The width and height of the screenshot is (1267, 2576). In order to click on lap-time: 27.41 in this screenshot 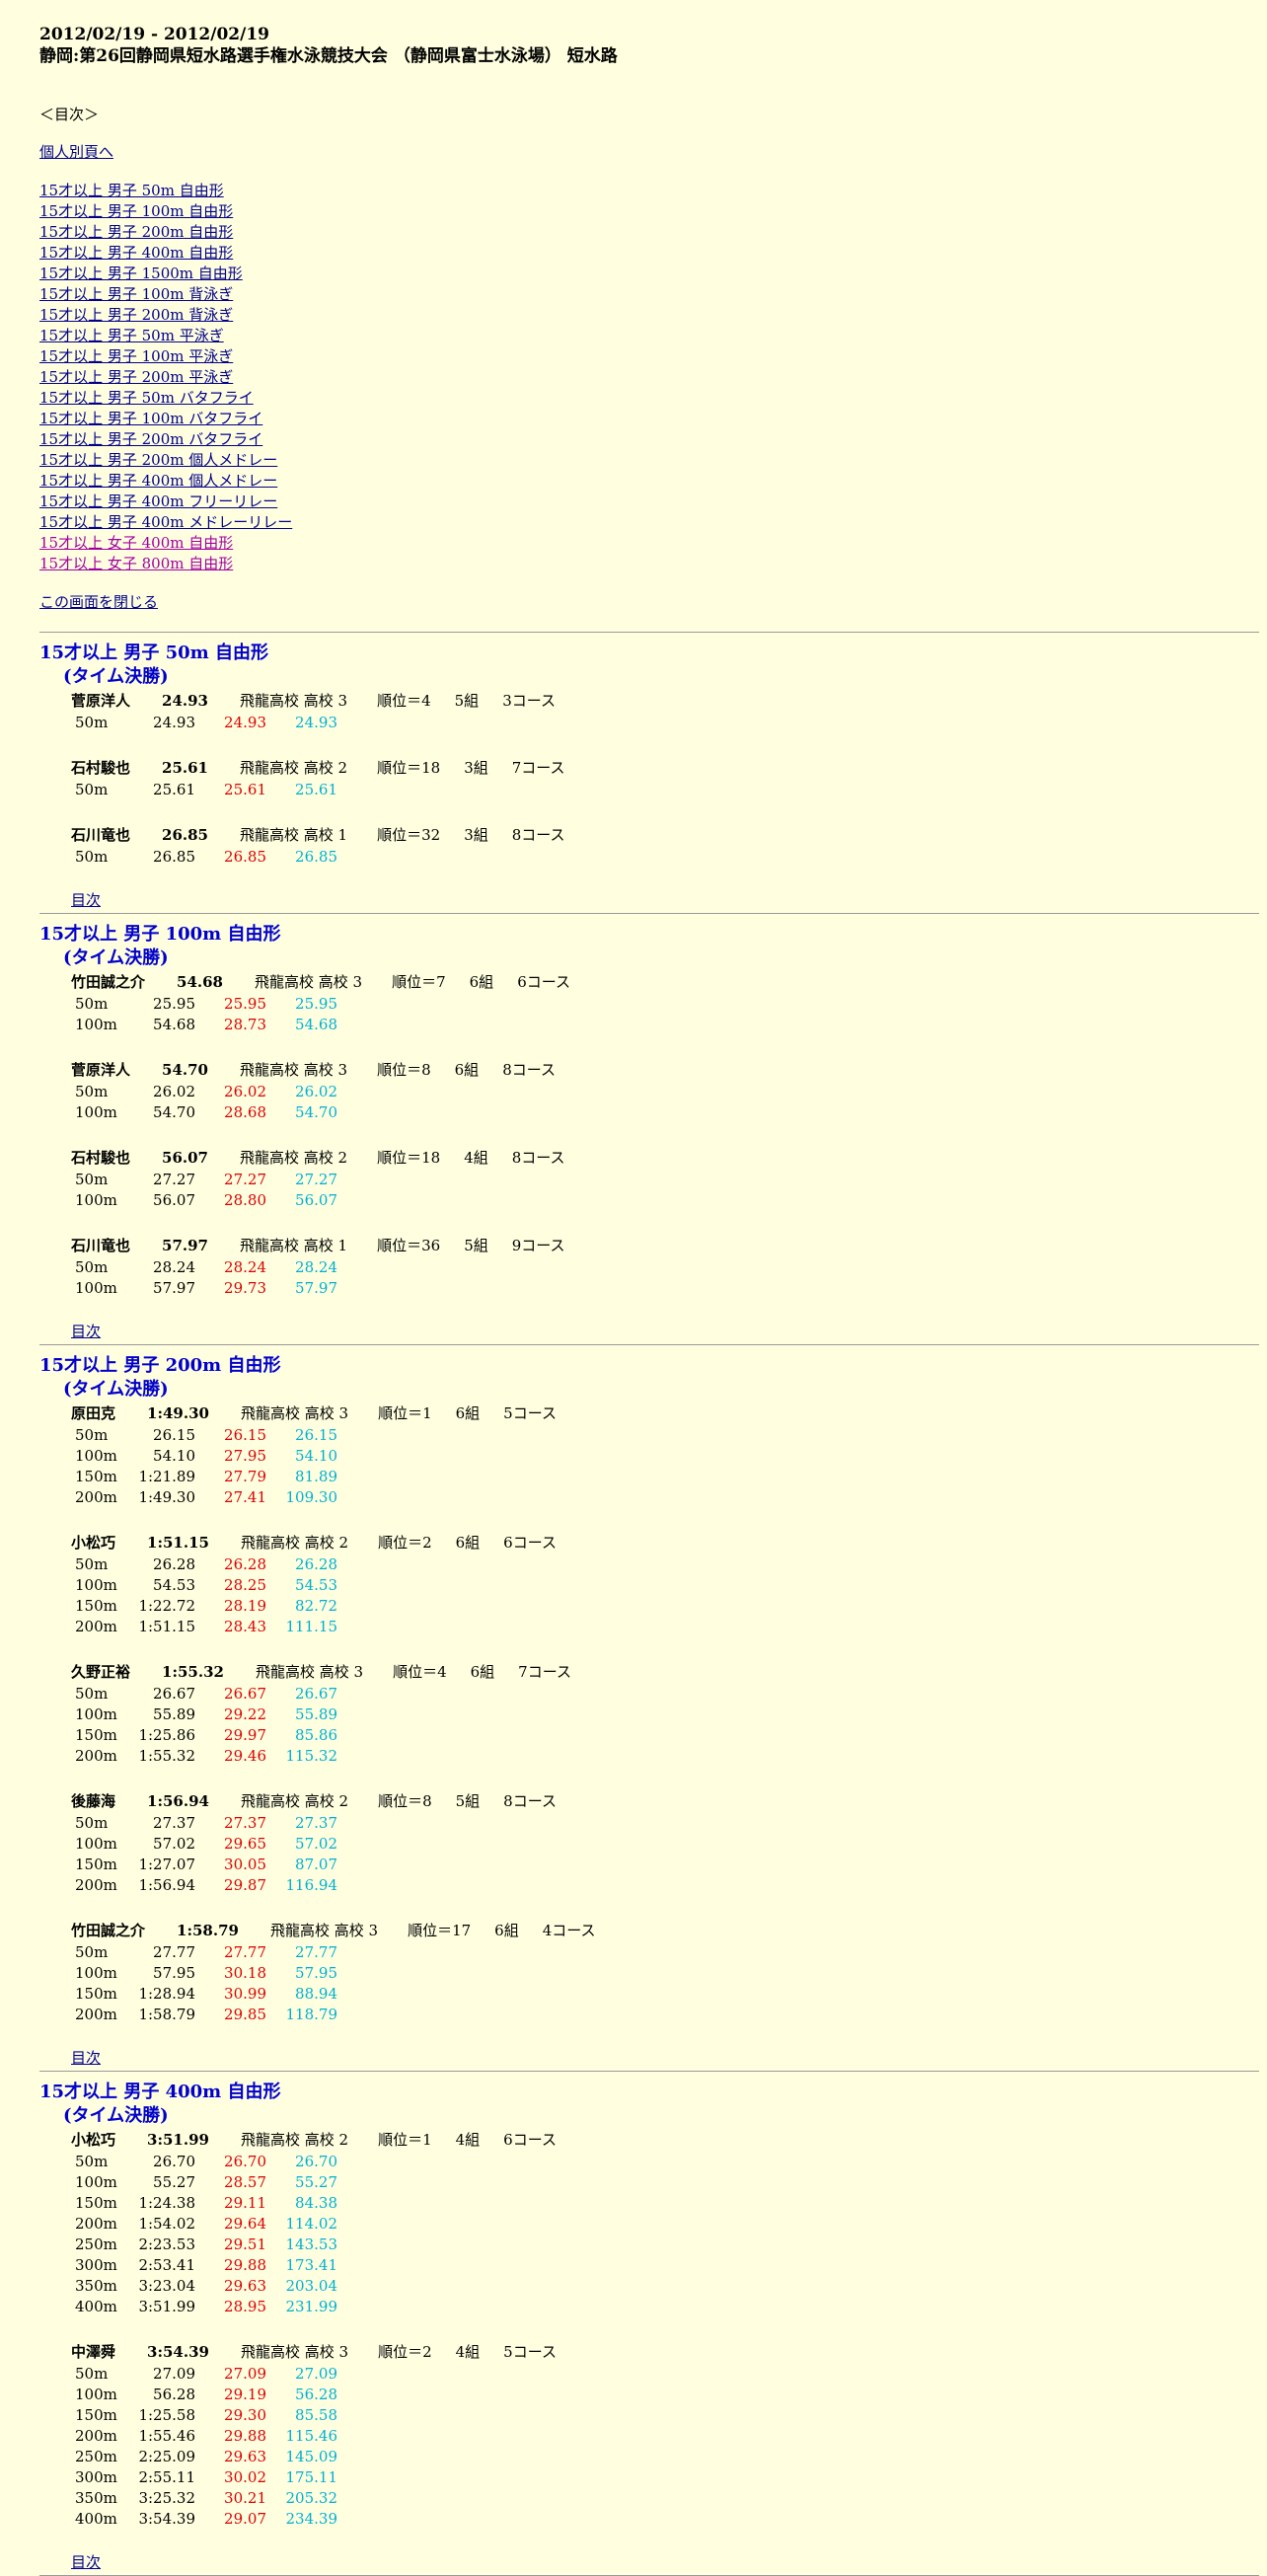, I will do `click(245, 1497)`.